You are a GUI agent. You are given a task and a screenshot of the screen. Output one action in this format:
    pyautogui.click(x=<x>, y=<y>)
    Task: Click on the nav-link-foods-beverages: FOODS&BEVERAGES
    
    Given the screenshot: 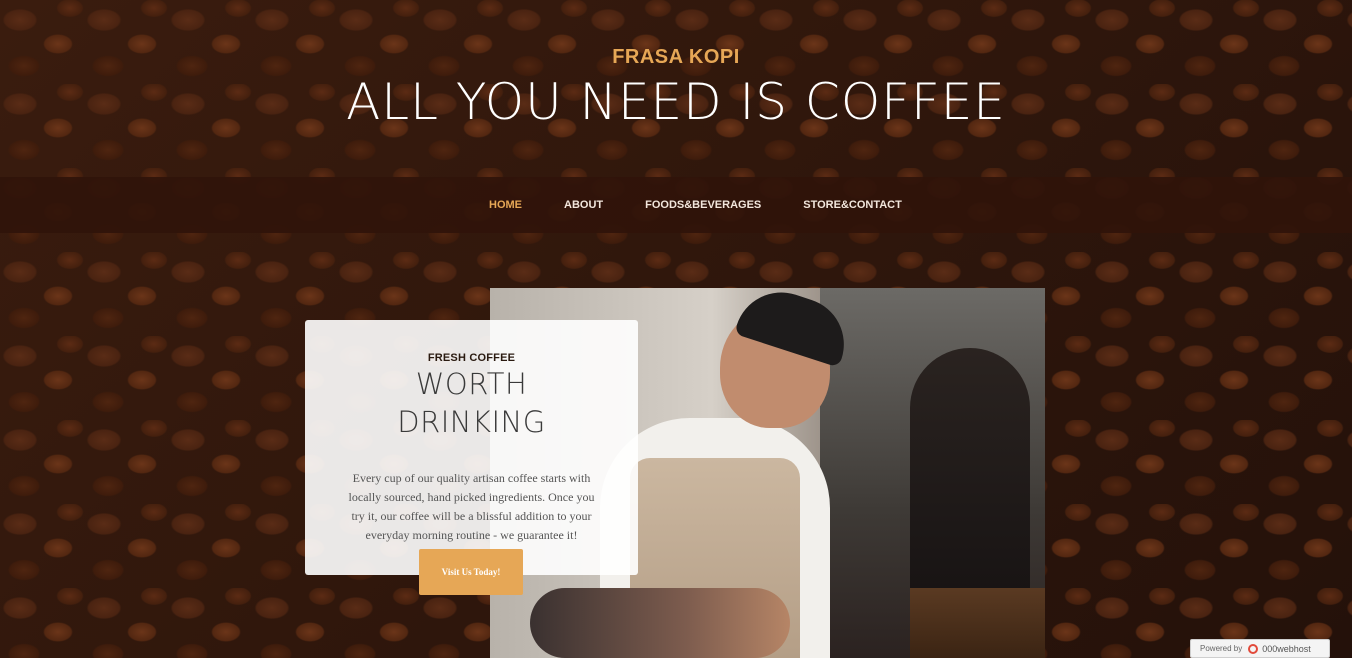 What is the action you would take?
    pyautogui.click(x=703, y=205)
    